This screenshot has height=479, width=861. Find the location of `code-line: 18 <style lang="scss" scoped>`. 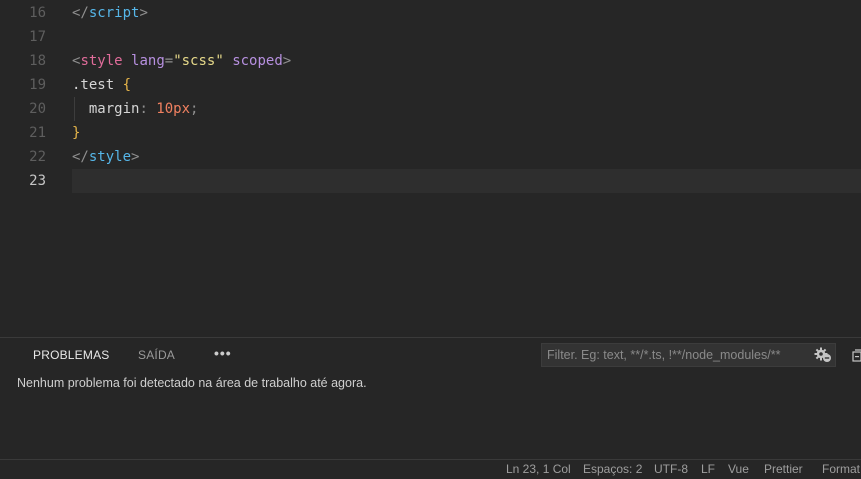

code-line: 18 <style lang="scss" scoped> is located at coordinates (430, 61).